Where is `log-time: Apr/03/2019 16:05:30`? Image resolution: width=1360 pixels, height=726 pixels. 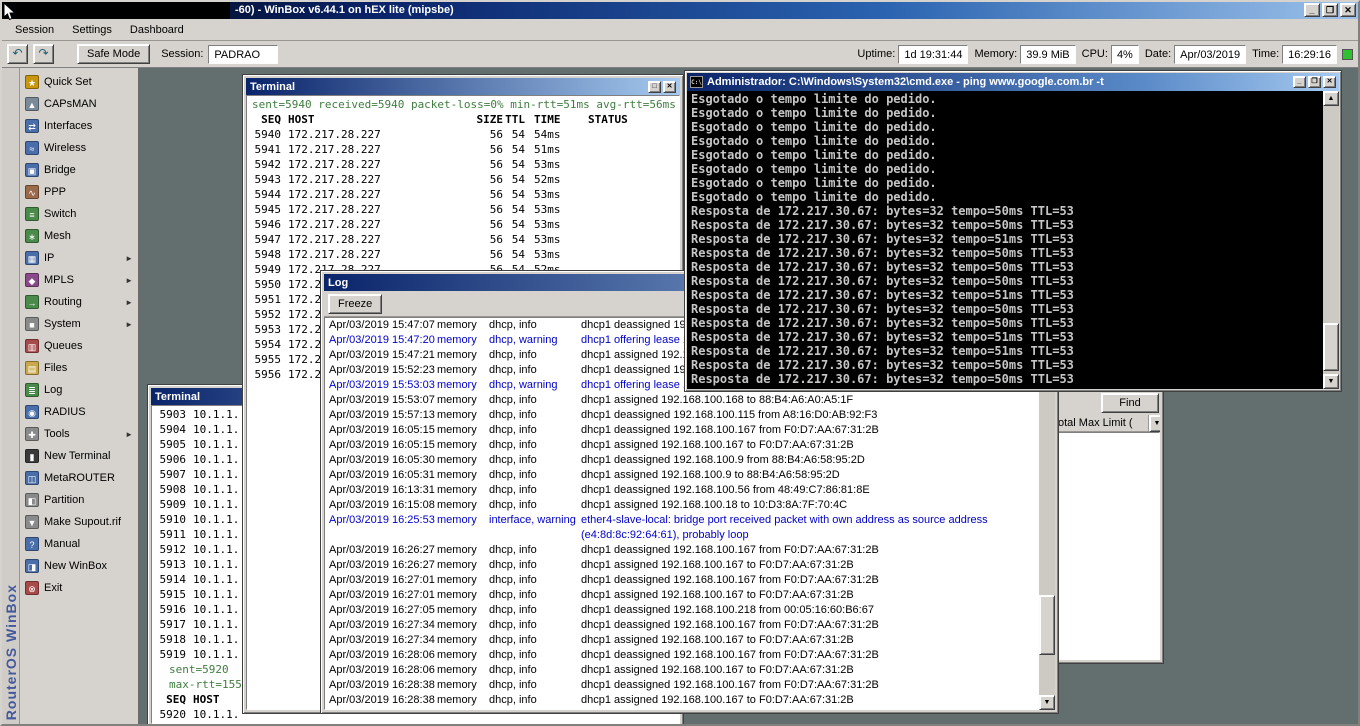 log-time: Apr/03/2019 16:05:30 is located at coordinates (382, 460).